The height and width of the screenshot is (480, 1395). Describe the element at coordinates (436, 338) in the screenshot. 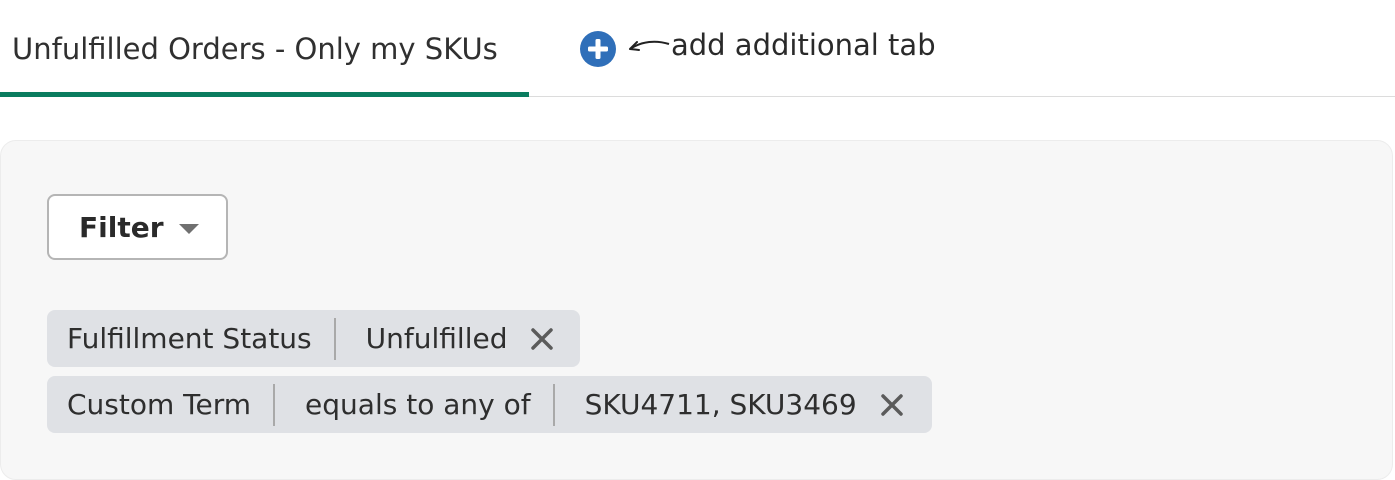

I see `filter-chip-value: Unfulfilled` at that location.